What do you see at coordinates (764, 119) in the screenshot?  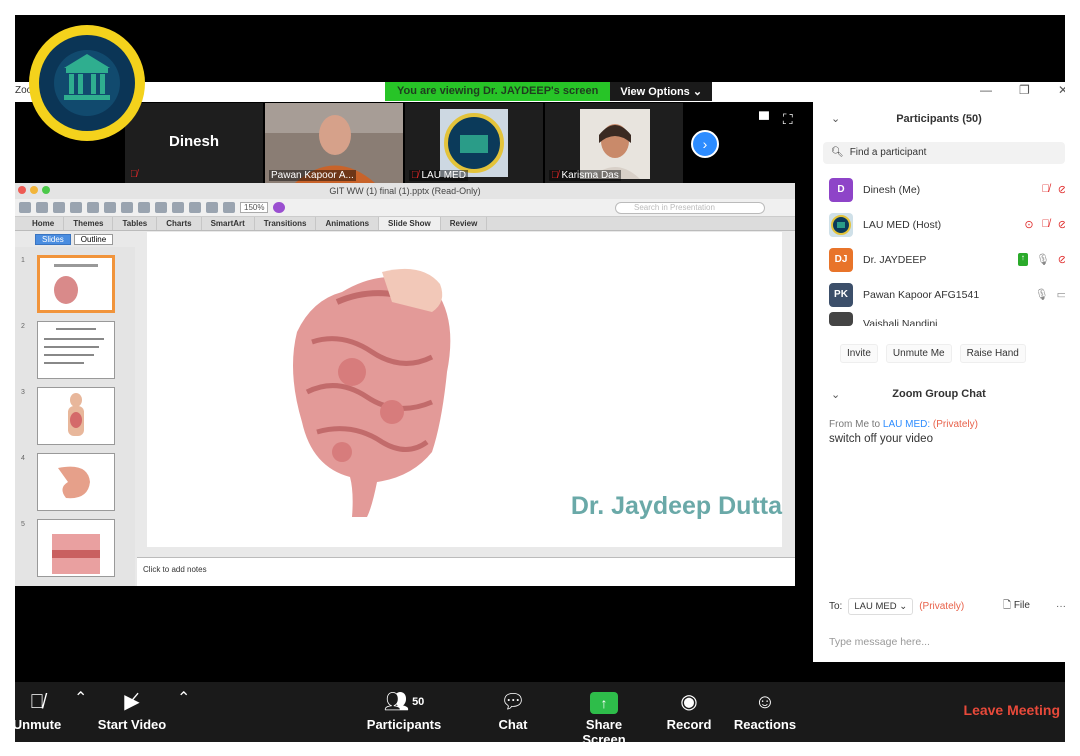 I see `layout-icon: ▀` at bounding box center [764, 119].